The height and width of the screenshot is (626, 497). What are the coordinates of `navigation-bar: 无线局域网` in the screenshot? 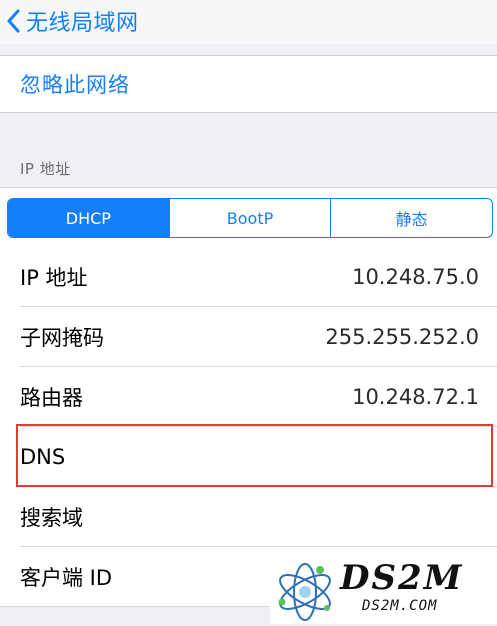 It's located at (248, 22).